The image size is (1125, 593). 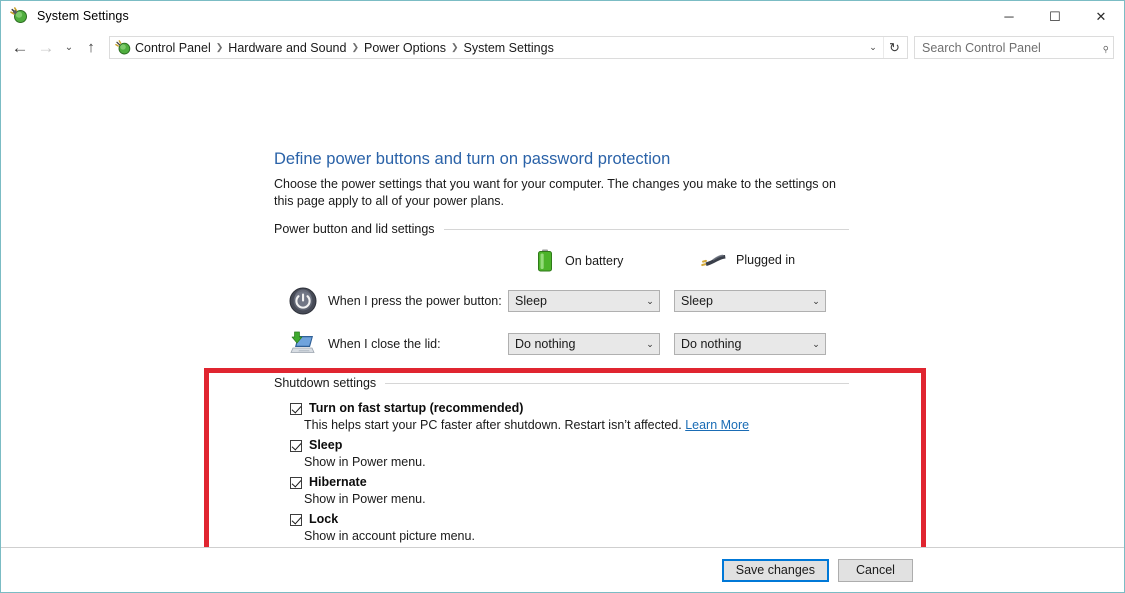 What do you see at coordinates (750, 344) in the screenshot?
I see `close-lid-plugged-in-select: Do nothing ⌄` at bounding box center [750, 344].